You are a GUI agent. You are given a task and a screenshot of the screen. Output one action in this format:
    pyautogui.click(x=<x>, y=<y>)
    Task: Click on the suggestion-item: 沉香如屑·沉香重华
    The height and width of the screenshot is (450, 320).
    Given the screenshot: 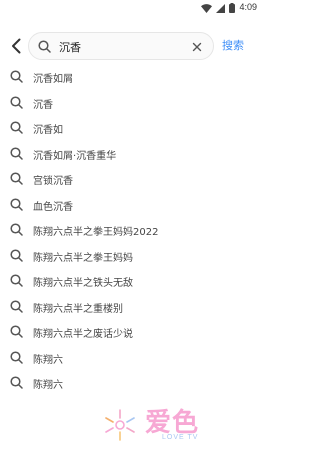 What is the action you would take?
    pyautogui.click(x=131, y=154)
    